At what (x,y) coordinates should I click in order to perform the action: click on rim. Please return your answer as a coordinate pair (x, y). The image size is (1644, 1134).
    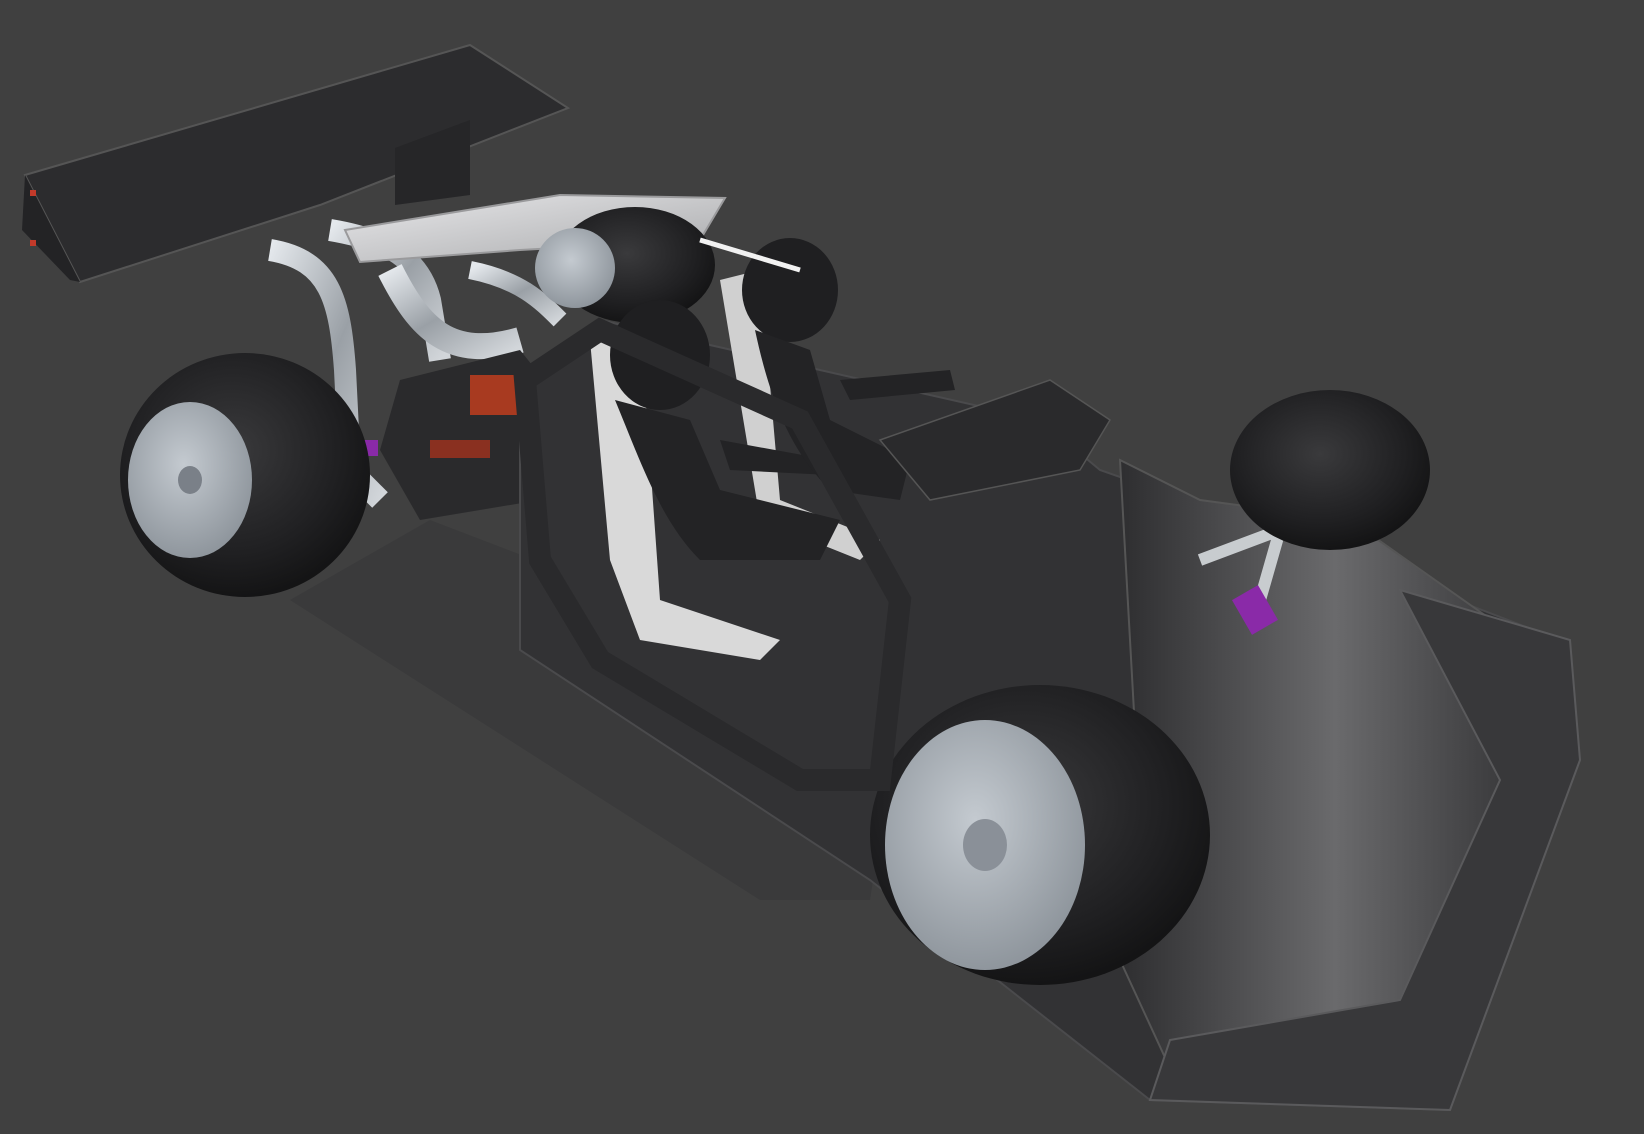
    Looking at the image, I should click on (575, 268).